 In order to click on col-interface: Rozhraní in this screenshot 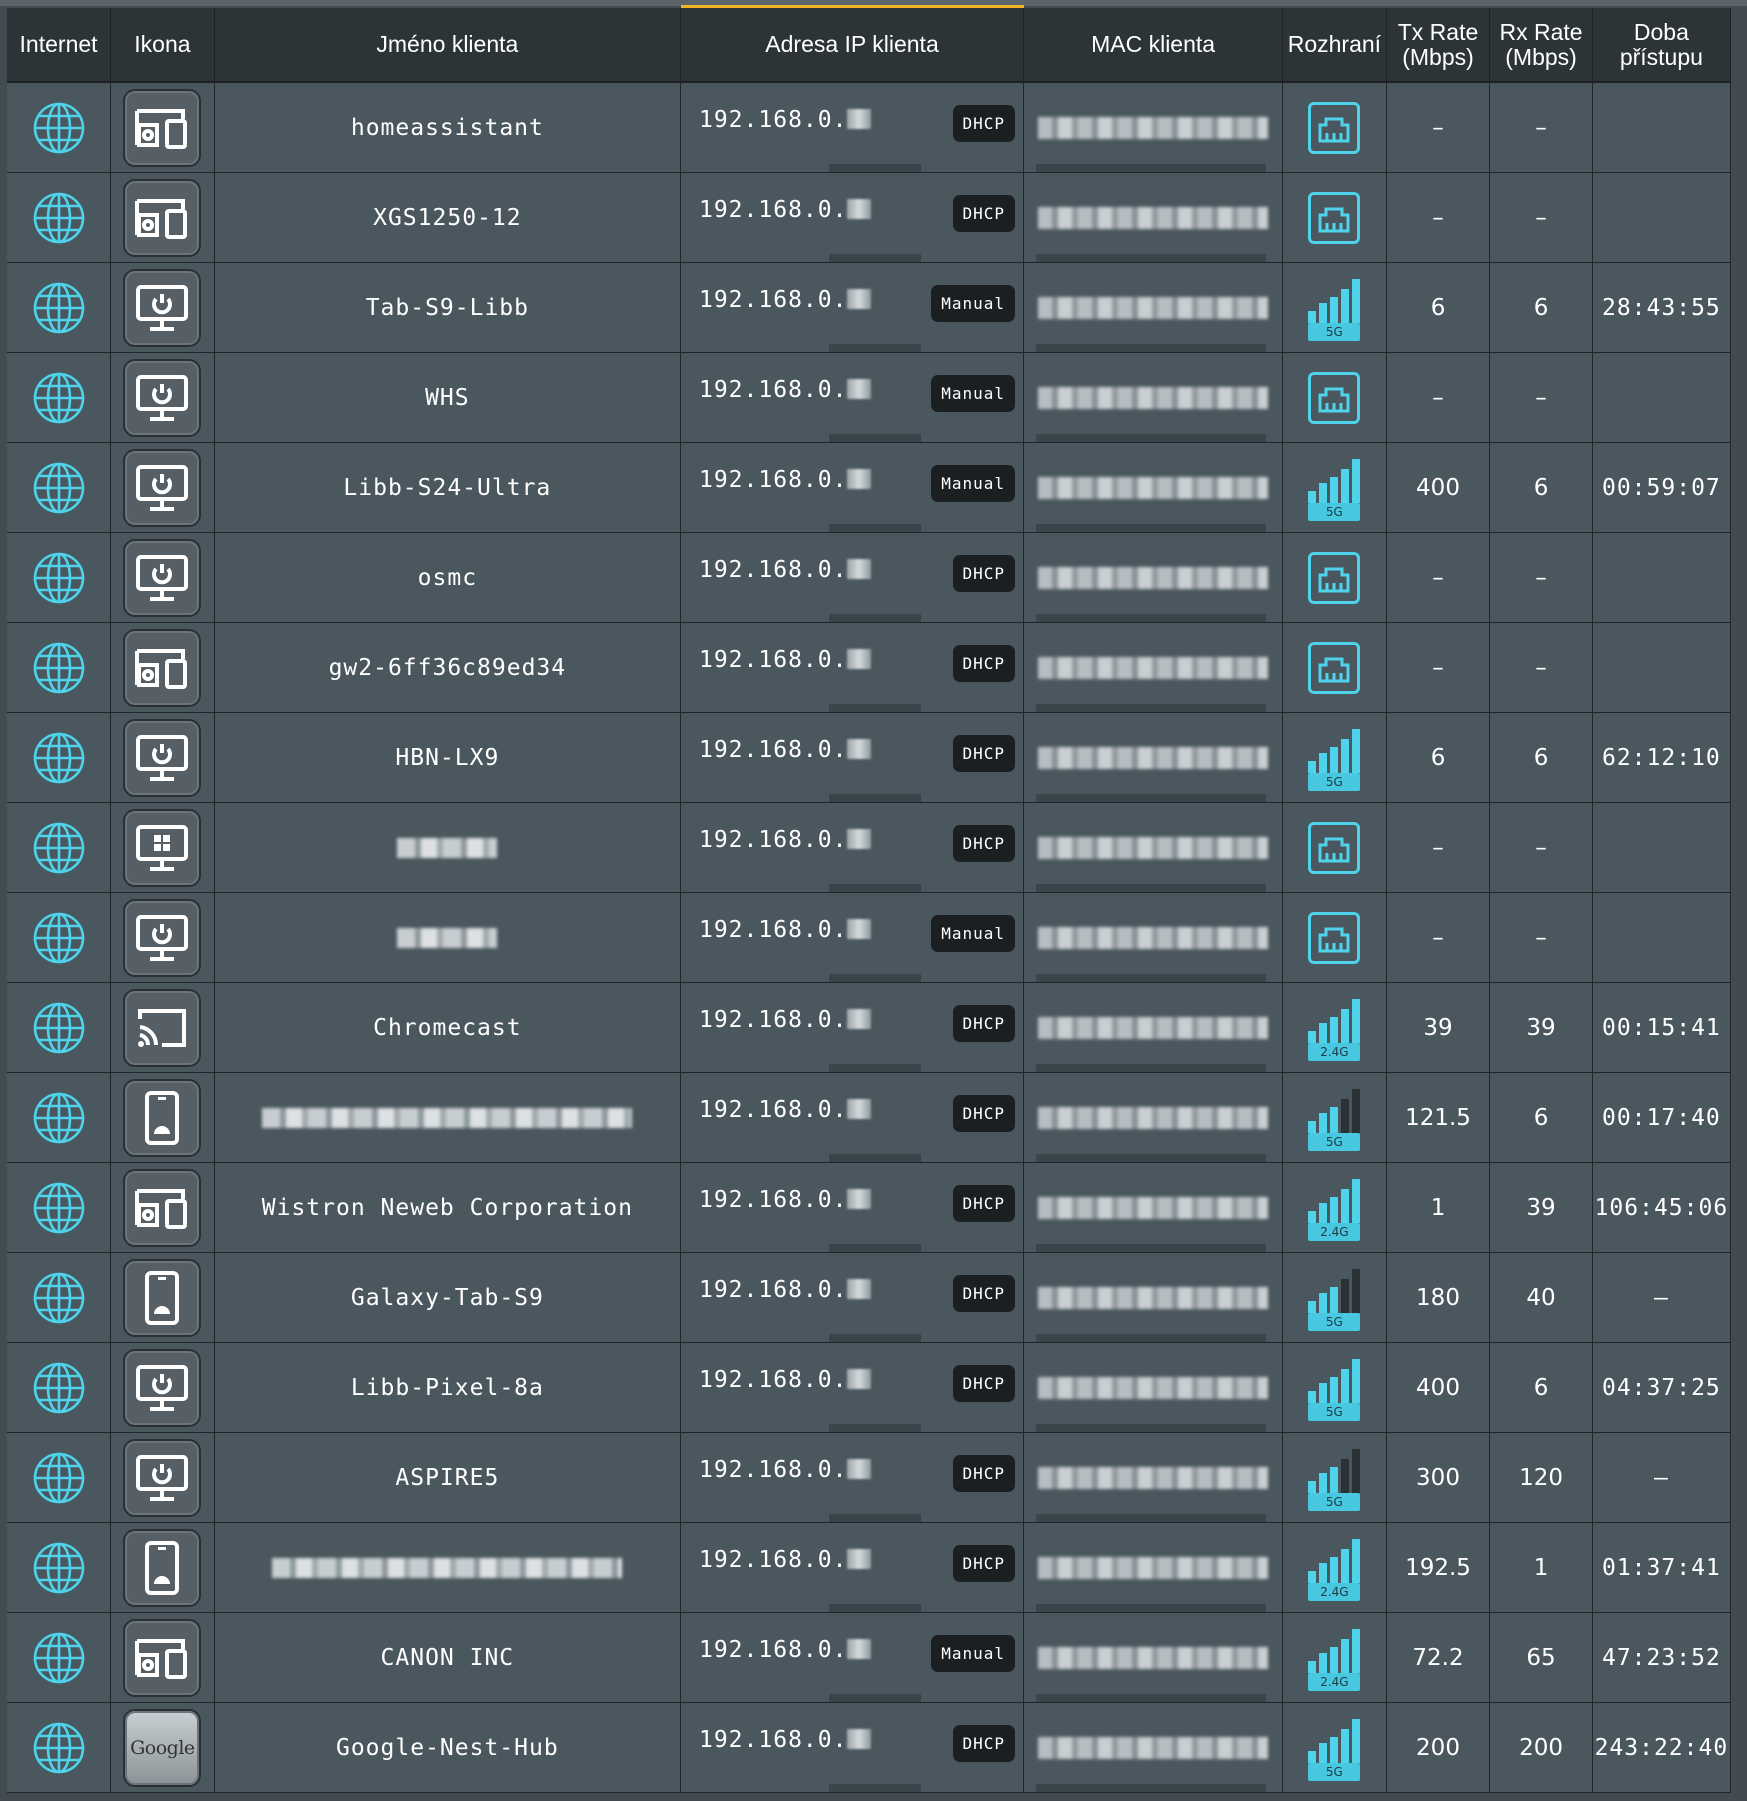, I will do `click(1334, 45)`.